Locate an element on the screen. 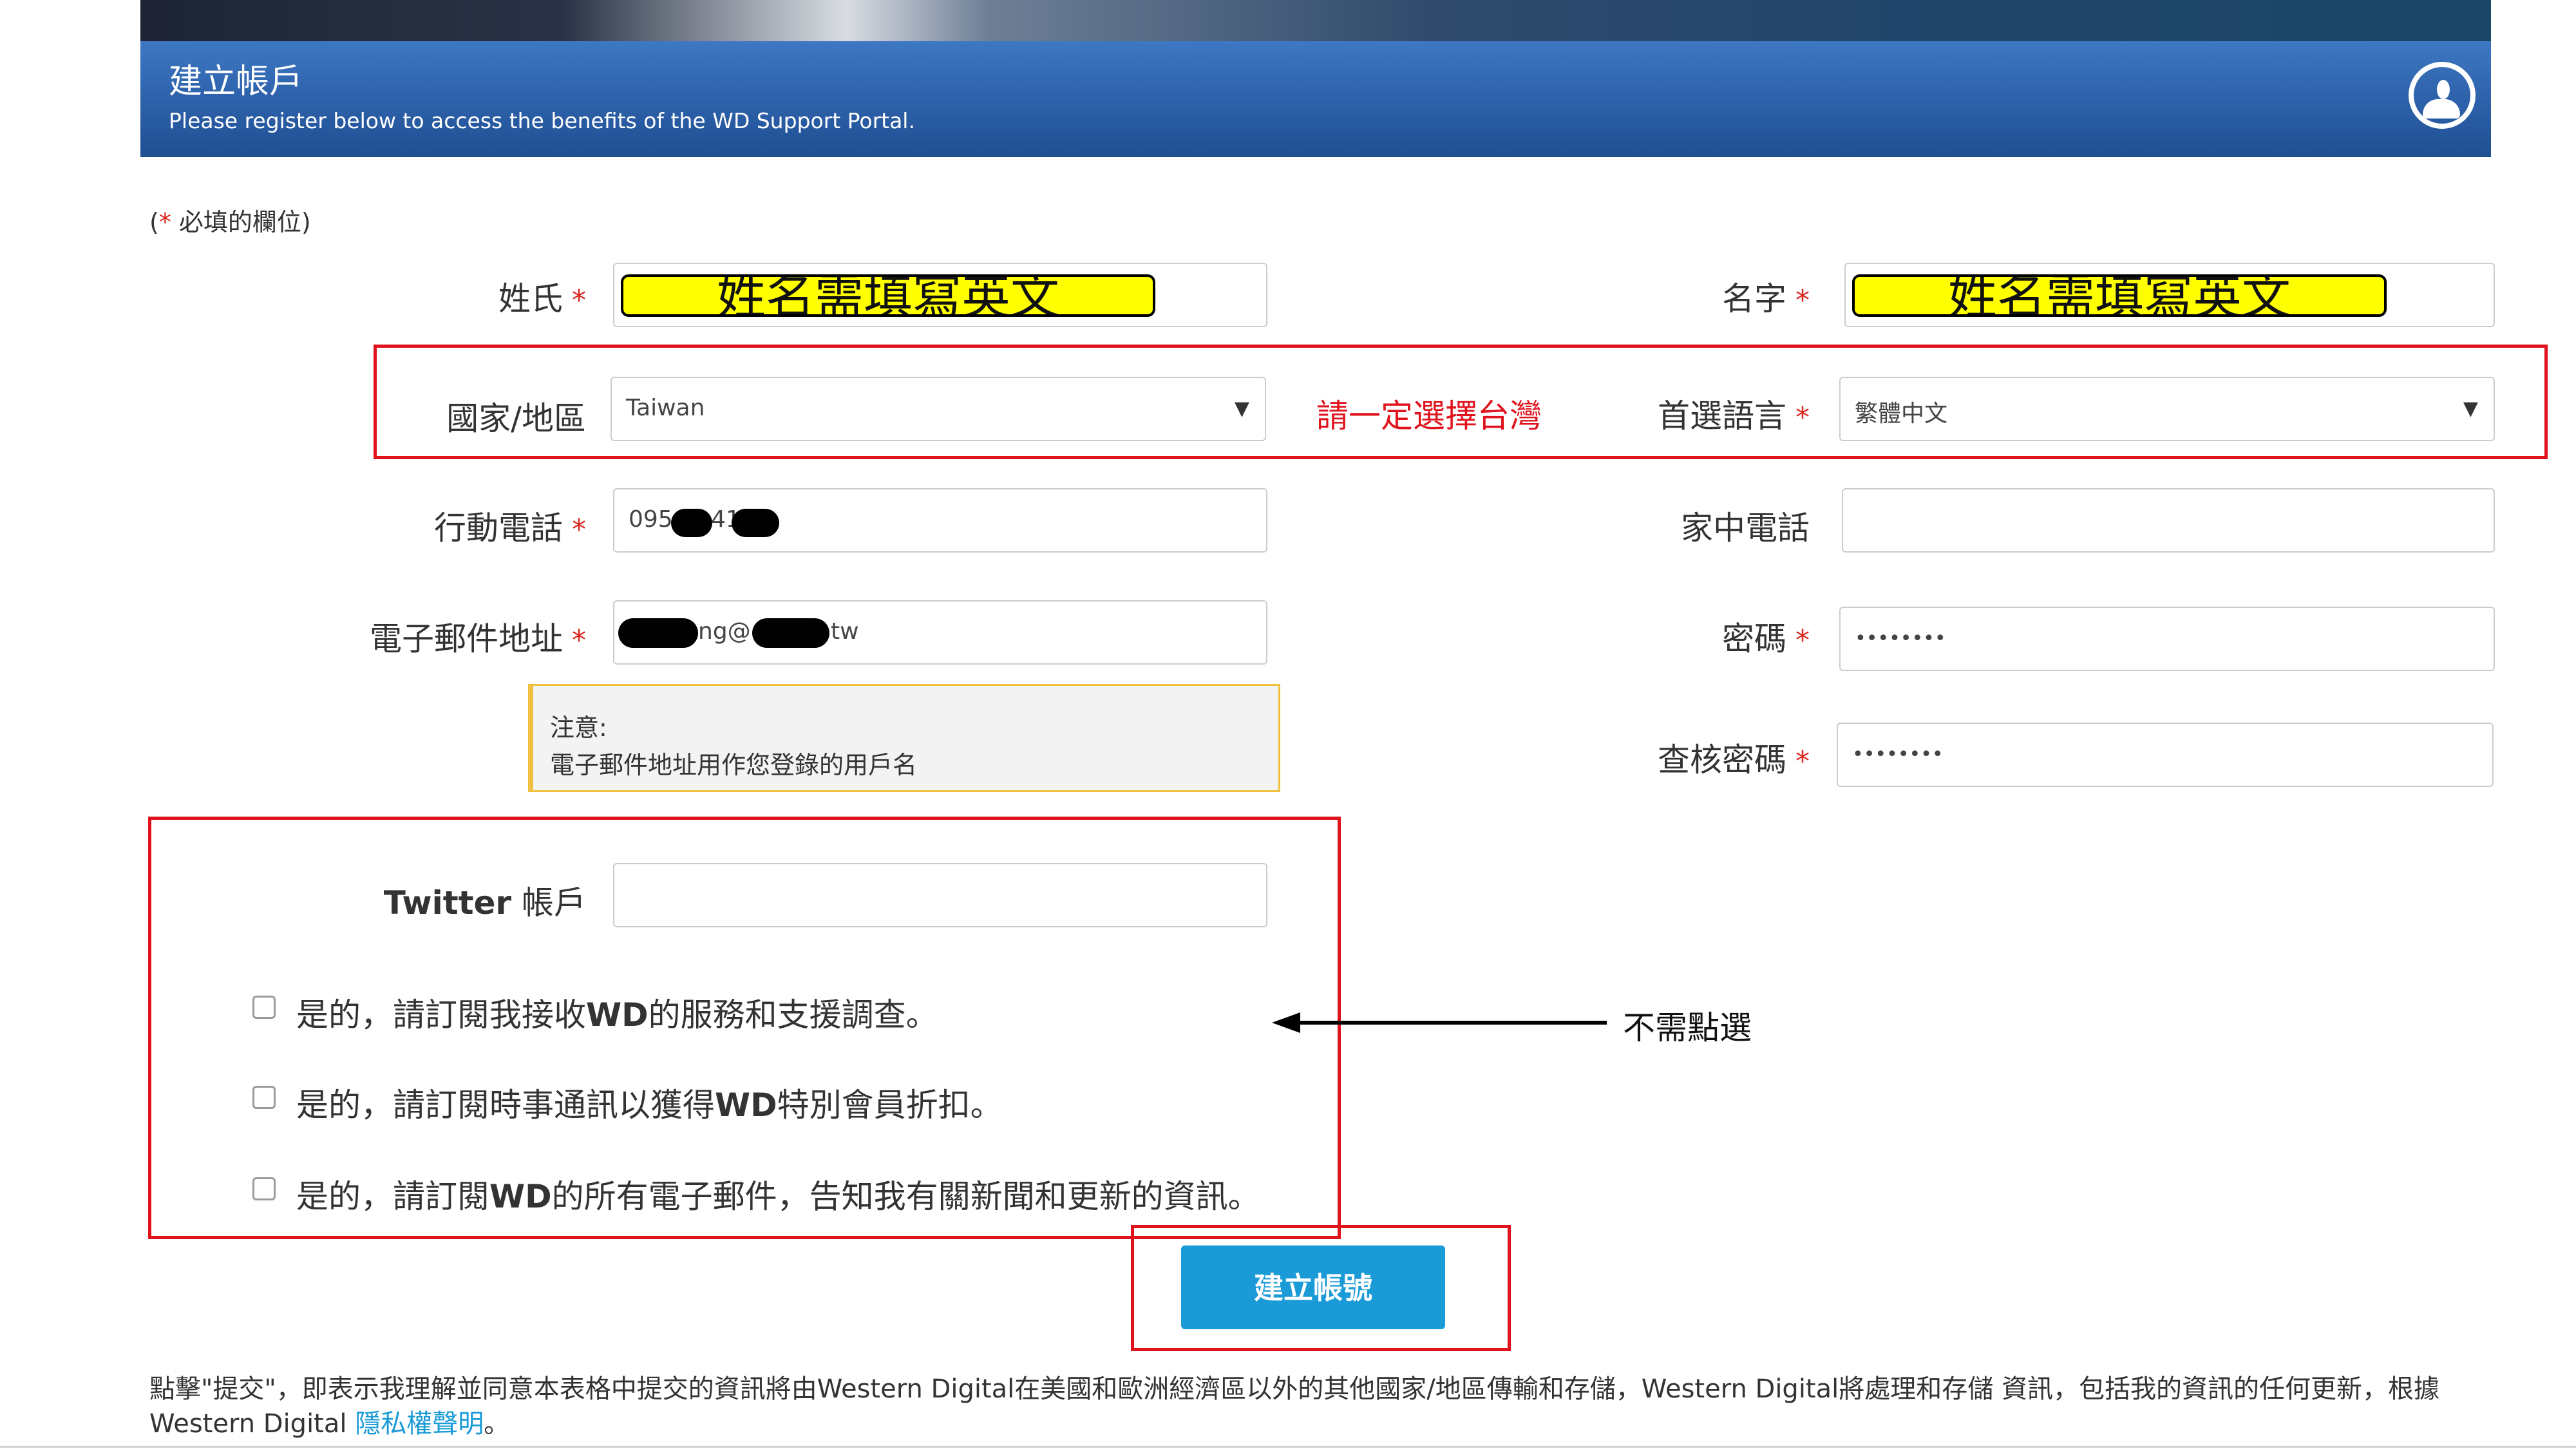 This screenshot has height=1449, width=2576. subscribe-all-email-checkbox is located at coordinates (264, 1189).